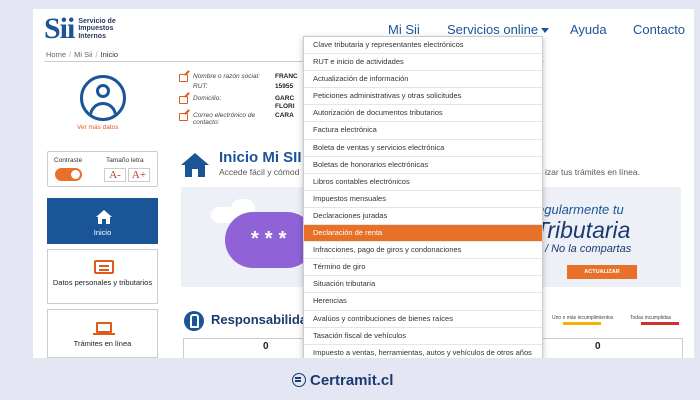 This screenshot has height=400, width=700. What do you see at coordinates (109, 54) in the screenshot?
I see `breadcrumb-current: Inicio` at bounding box center [109, 54].